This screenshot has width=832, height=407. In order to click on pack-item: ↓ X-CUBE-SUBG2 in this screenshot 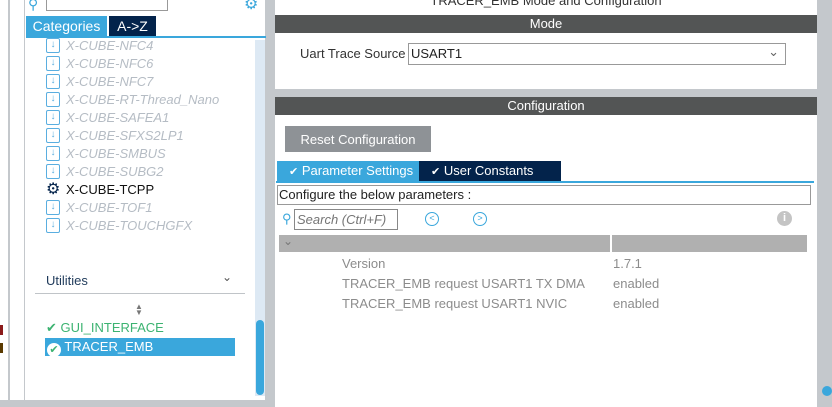, I will do `click(105, 171)`.